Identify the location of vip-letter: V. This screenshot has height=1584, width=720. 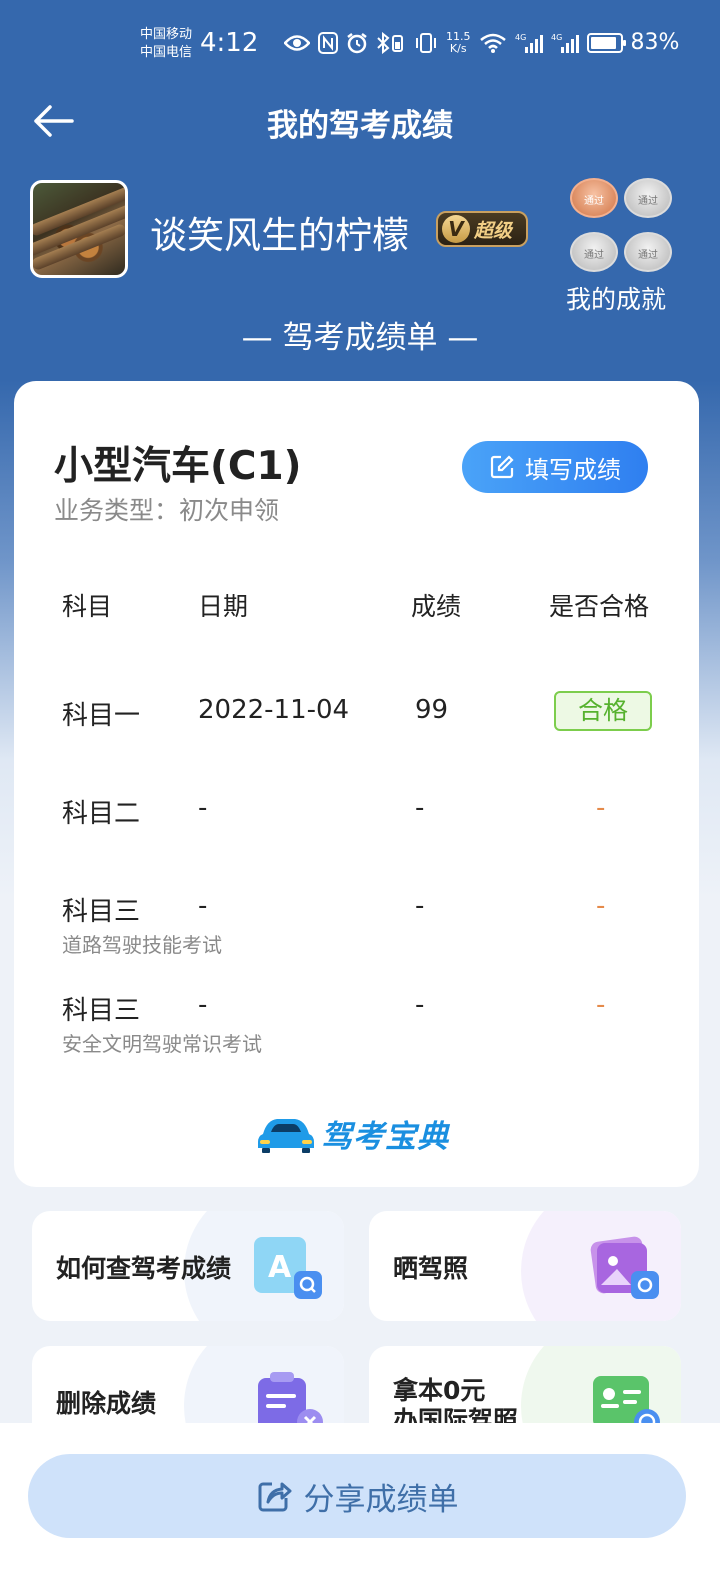
(456, 229).